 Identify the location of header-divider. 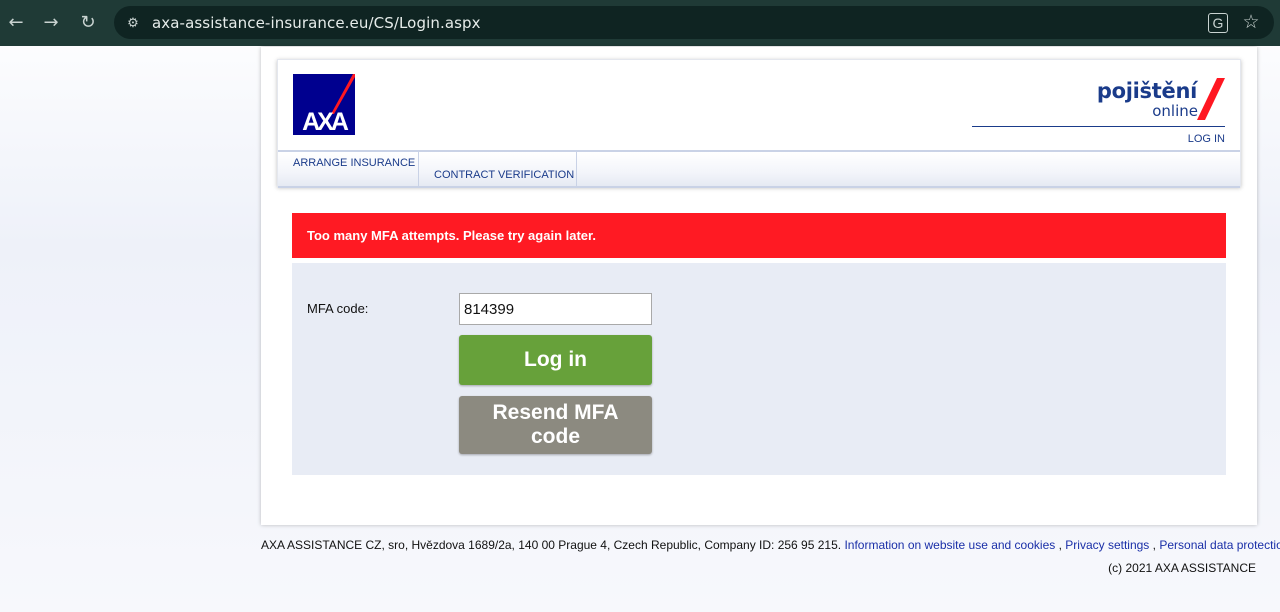
(1098, 126).